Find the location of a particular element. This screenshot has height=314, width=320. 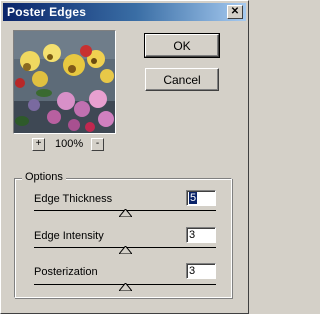

close-icon: ✕ is located at coordinates (235, 11).